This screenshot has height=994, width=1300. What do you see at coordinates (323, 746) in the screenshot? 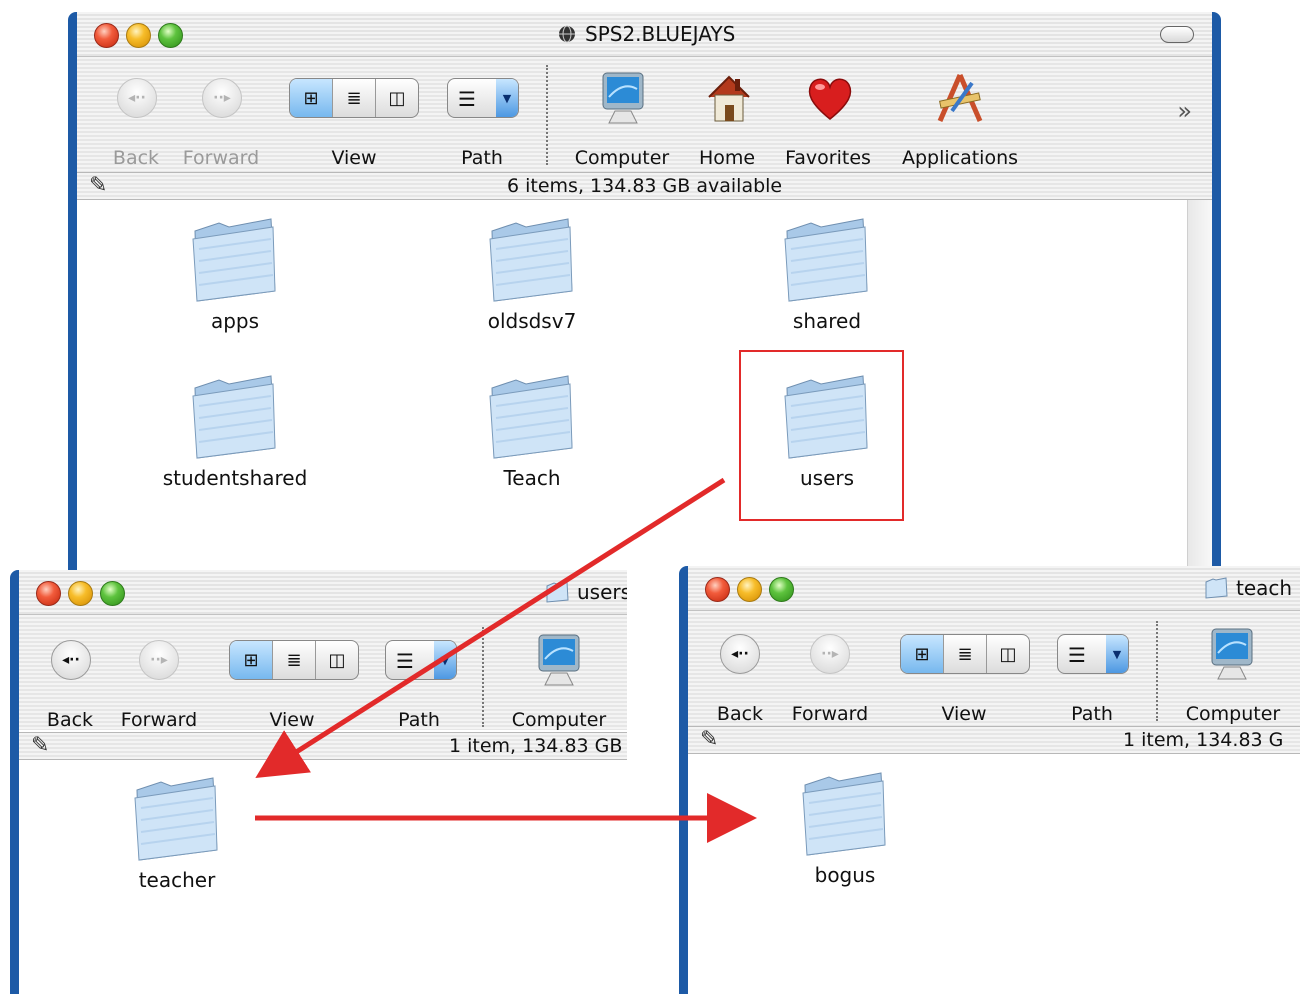
I see `status-bar: ✎ 1 item, 134.83 GB` at bounding box center [323, 746].